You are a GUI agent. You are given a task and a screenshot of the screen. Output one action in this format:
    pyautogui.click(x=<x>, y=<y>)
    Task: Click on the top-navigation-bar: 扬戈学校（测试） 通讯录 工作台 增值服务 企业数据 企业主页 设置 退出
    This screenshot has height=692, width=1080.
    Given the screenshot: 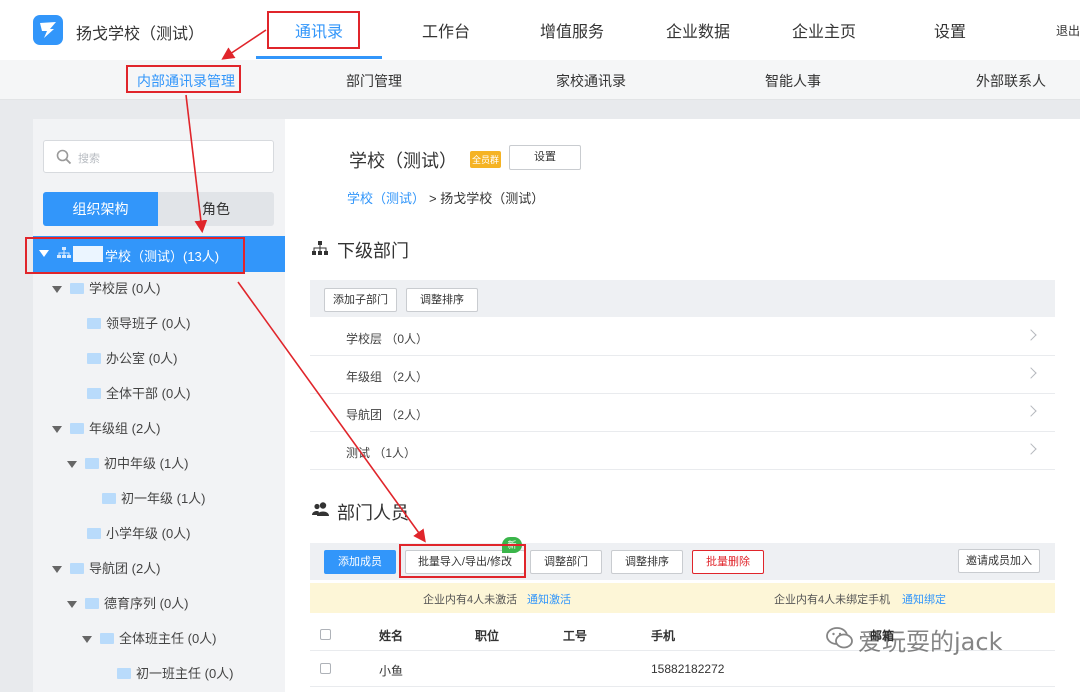 What is the action you would take?
    pyautogui.click(x=540, y=30)
    